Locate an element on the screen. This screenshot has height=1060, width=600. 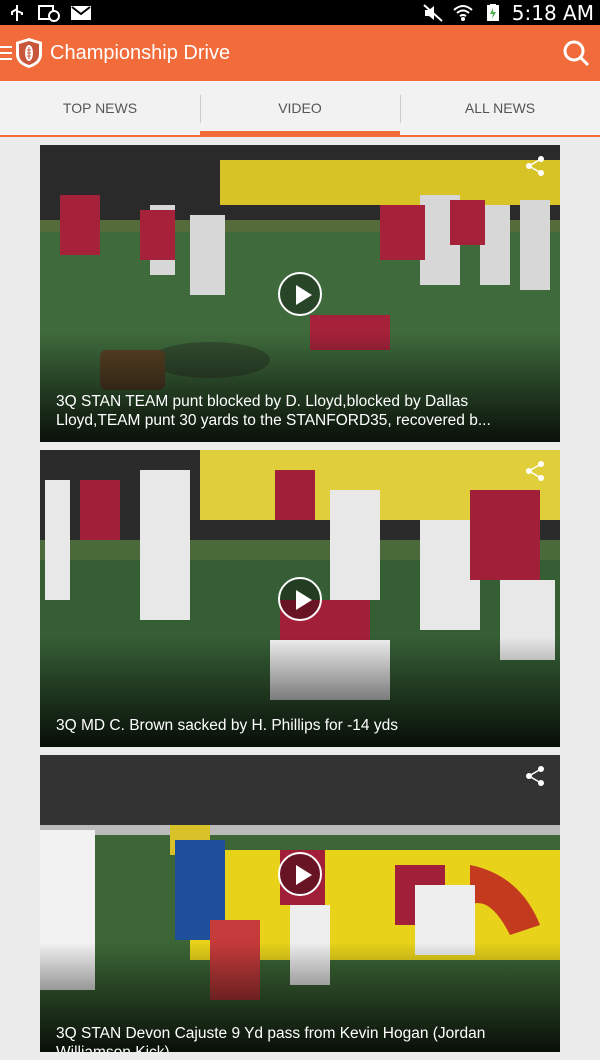
tab-label: TOP NEWS is located at coordinates (100, 108).